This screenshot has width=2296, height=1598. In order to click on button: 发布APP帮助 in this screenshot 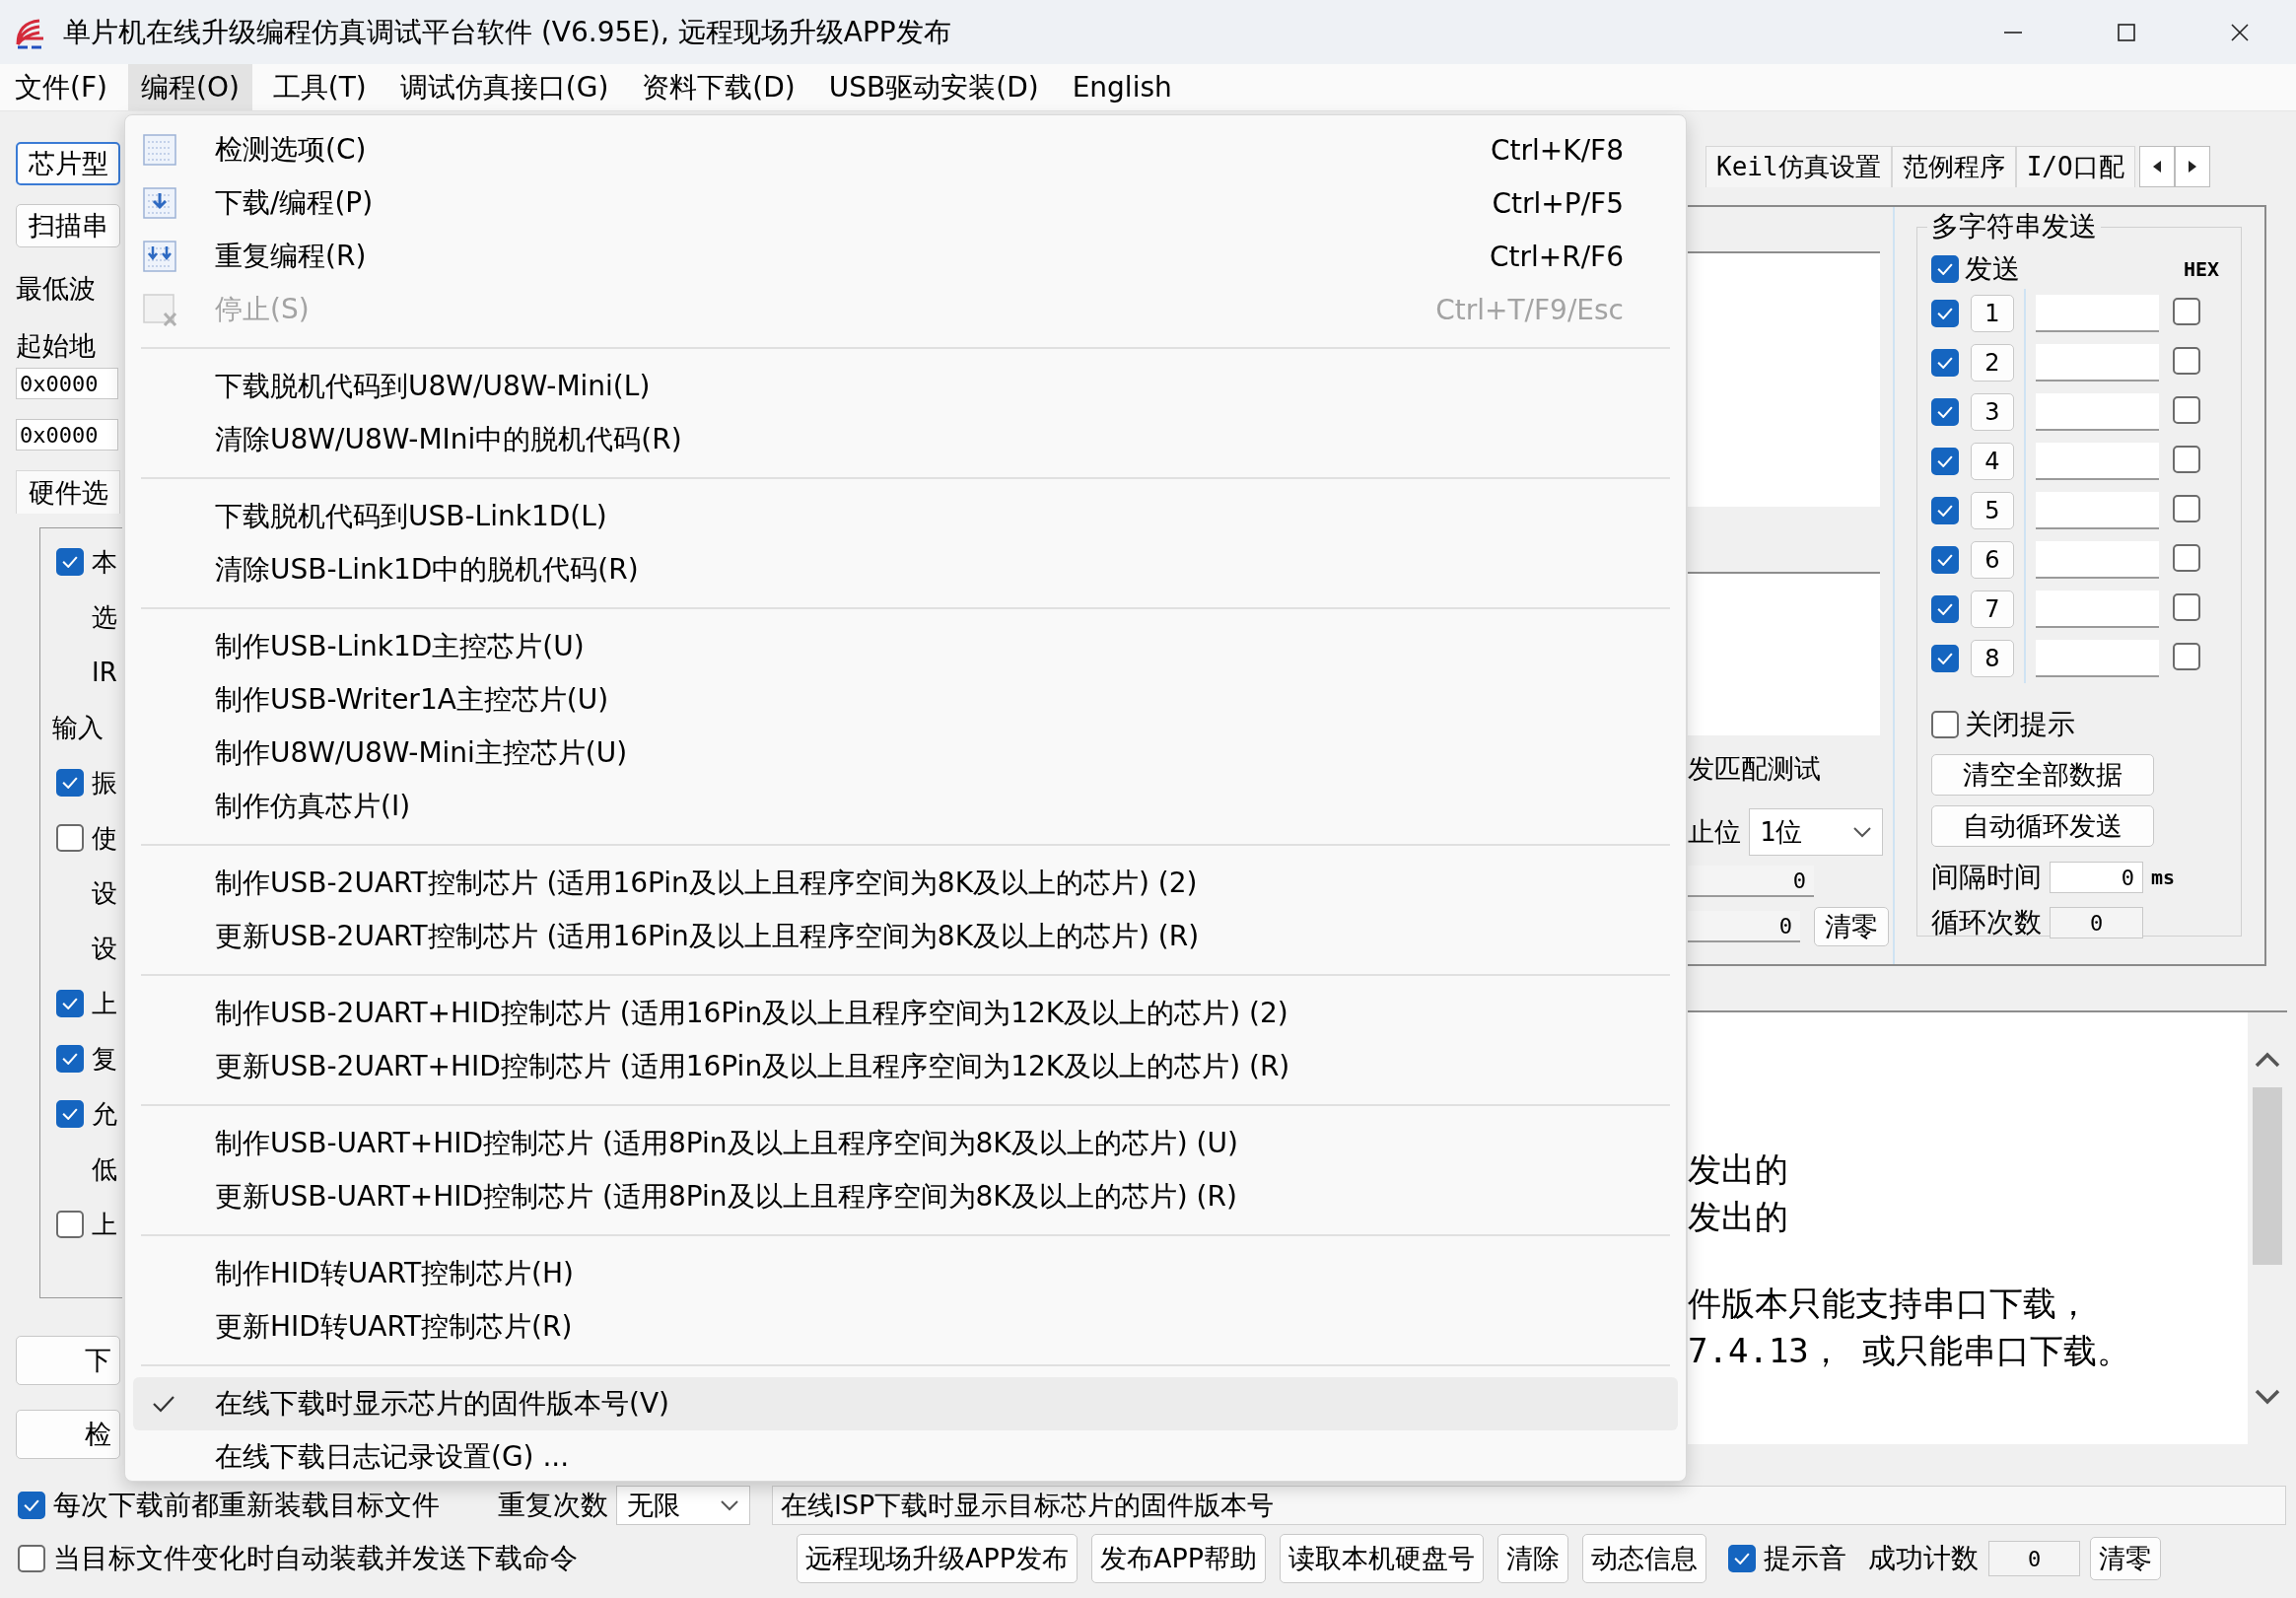, I will do `click(1179, 1558)`.